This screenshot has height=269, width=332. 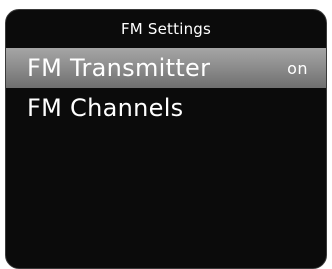 I want to click on screen-title: FM Settings, so click(x=166, y=29).